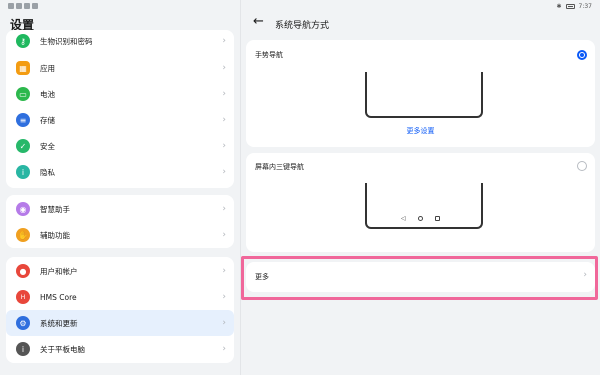  I want to click on sidebar-item-label: 安全, so click(47, 146).